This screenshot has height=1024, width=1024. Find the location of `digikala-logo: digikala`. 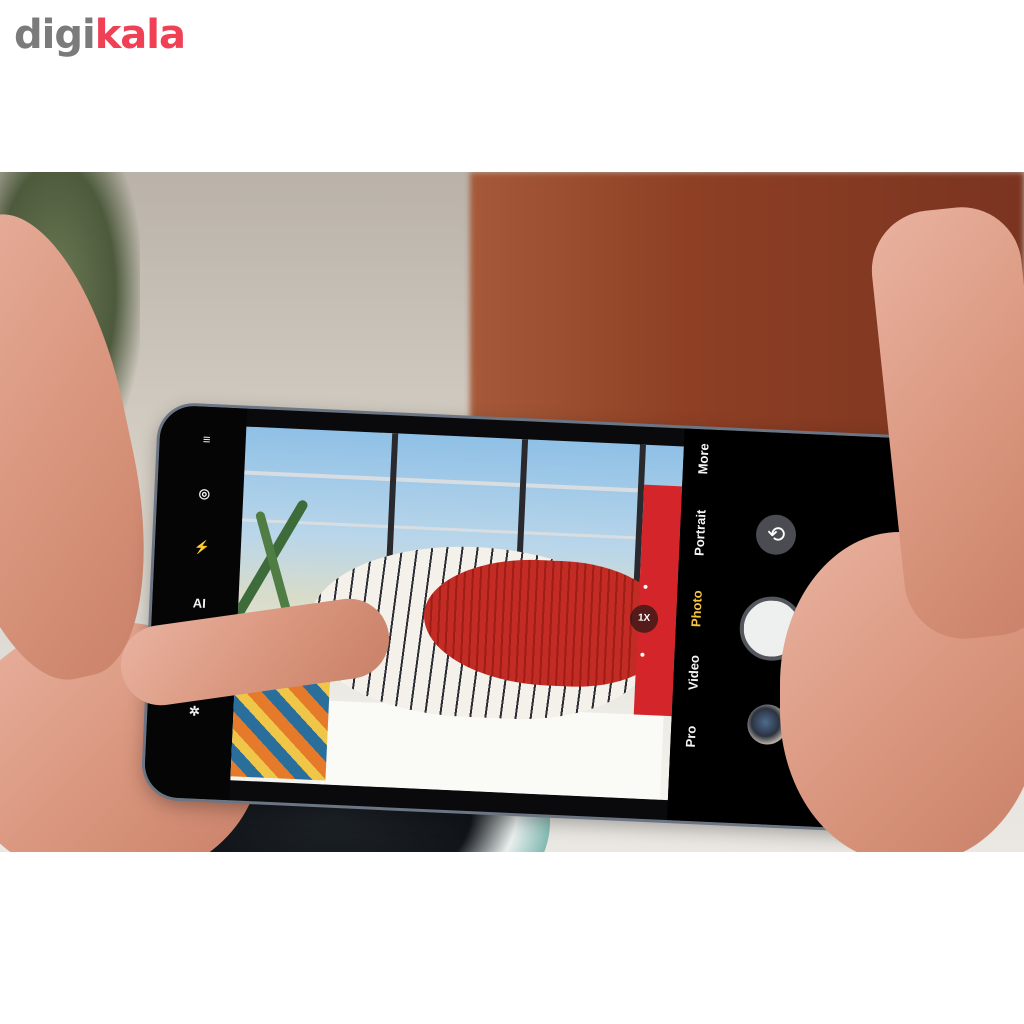

digikala-logo: digikala is located at coordinates (100, 35).